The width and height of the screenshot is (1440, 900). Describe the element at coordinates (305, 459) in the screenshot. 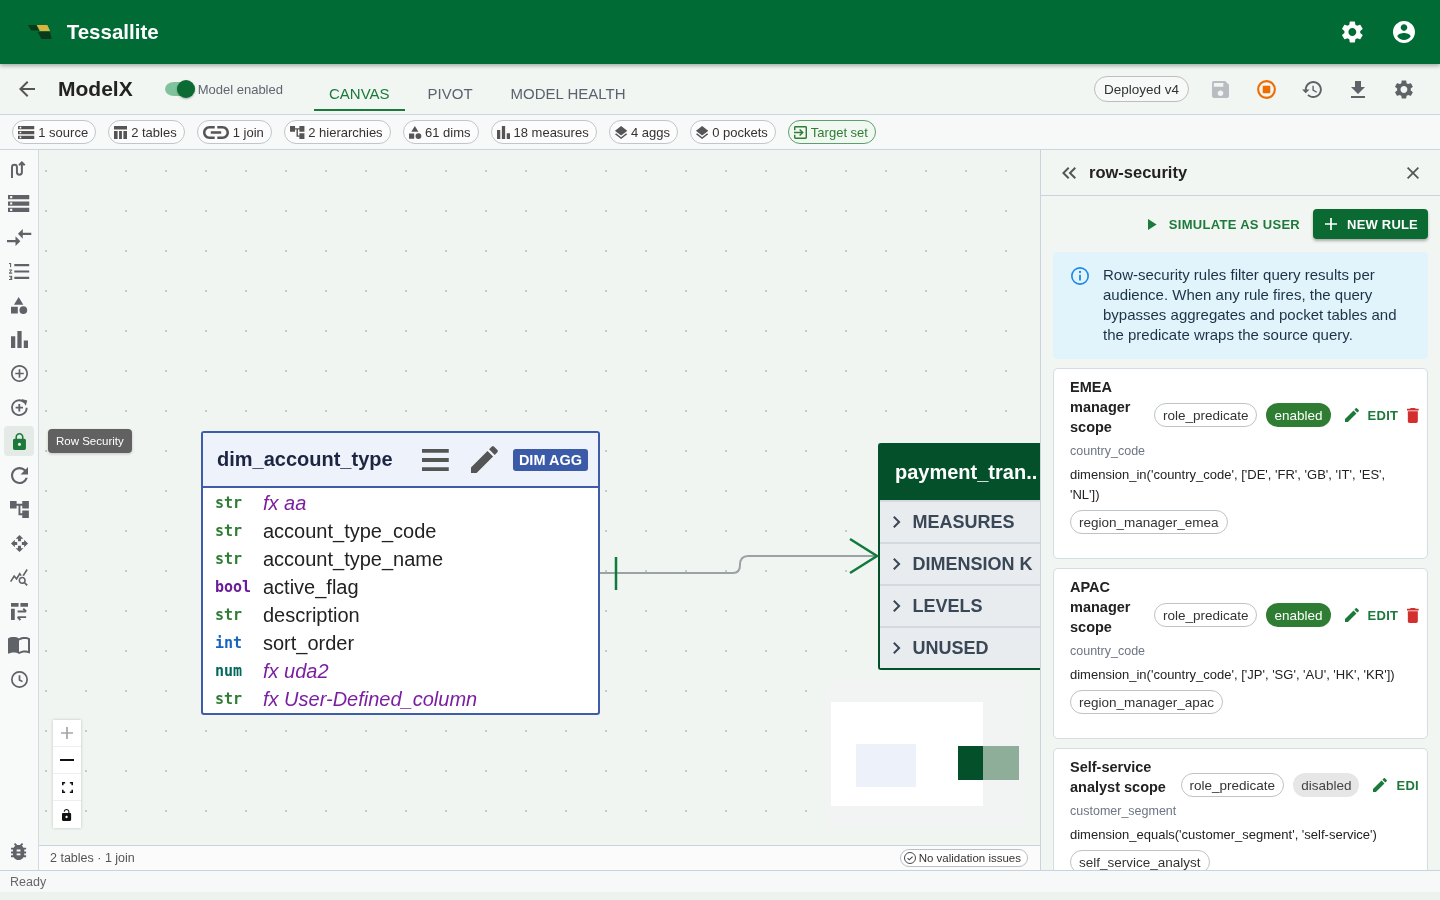

I see `node-title: dim_account_type` at that location.